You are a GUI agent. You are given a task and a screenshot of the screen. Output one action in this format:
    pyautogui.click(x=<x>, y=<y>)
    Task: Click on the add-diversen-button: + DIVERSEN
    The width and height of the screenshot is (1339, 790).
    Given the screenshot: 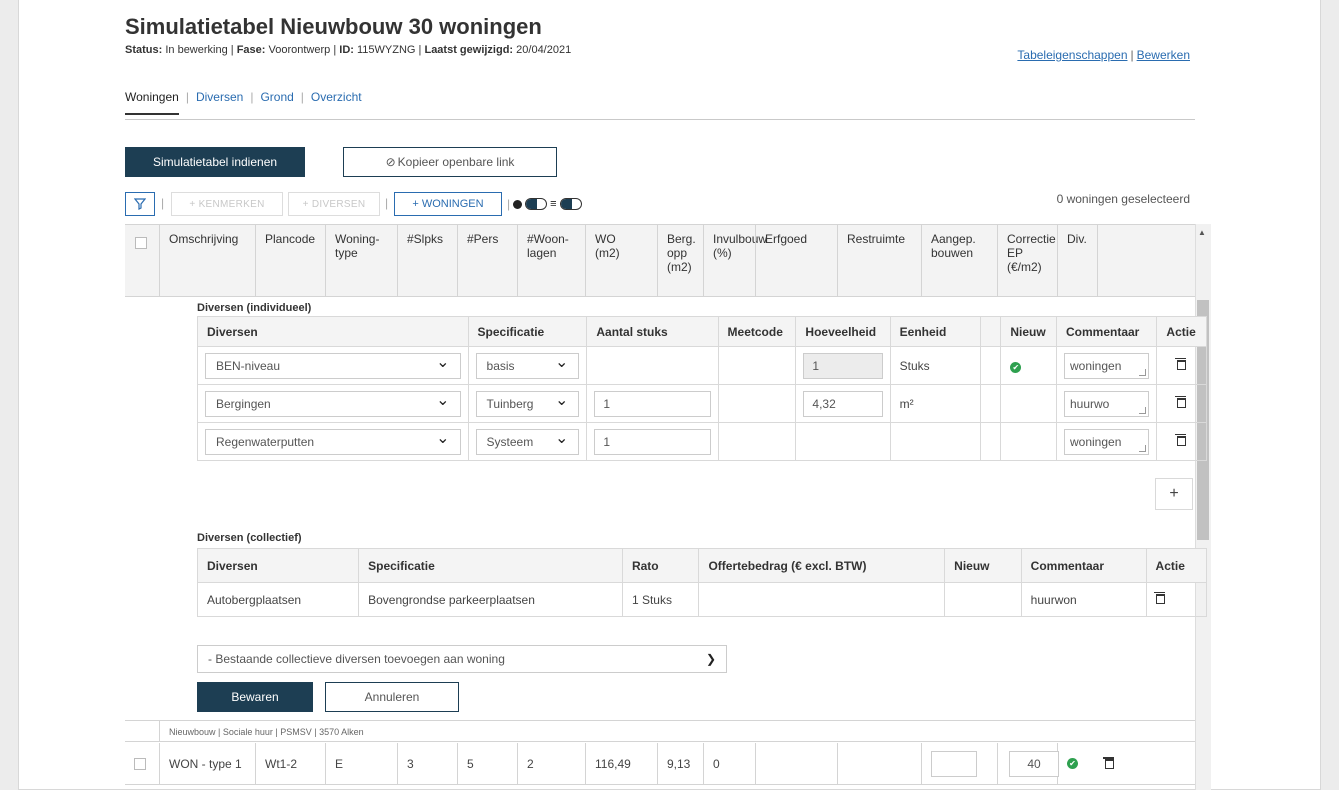 What is the action you would take?
    pyautogui.click(x=334, y=204)
    